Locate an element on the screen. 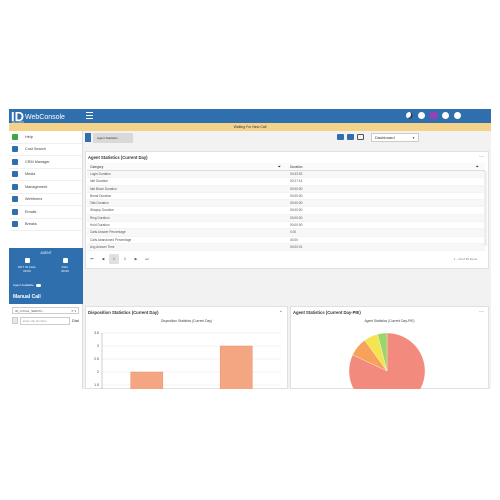 The height and width of the screenshot is (500, 500). table-row: Calls Abandoned Percentage 40.00 is located at coordinates (286, 240).